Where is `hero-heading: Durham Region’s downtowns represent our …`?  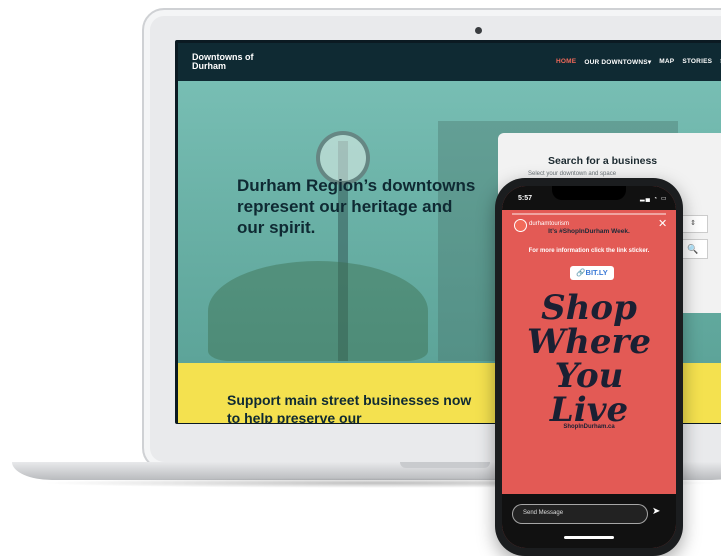 hero-heading: Durham Region’s downtowns represent our … is located at coordinates (356, 206).